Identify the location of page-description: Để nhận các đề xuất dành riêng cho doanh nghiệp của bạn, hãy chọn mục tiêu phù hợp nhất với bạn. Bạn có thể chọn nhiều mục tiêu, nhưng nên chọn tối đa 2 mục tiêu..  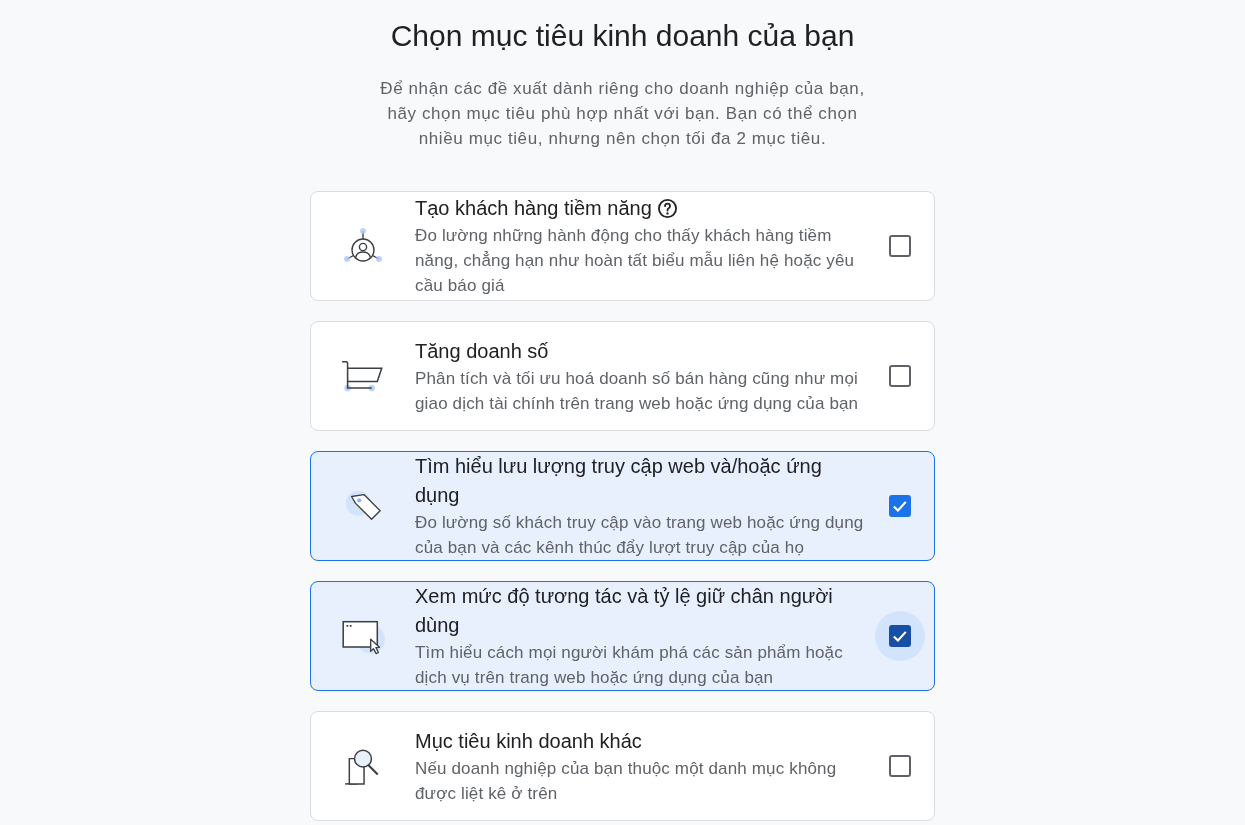
(622, 114).